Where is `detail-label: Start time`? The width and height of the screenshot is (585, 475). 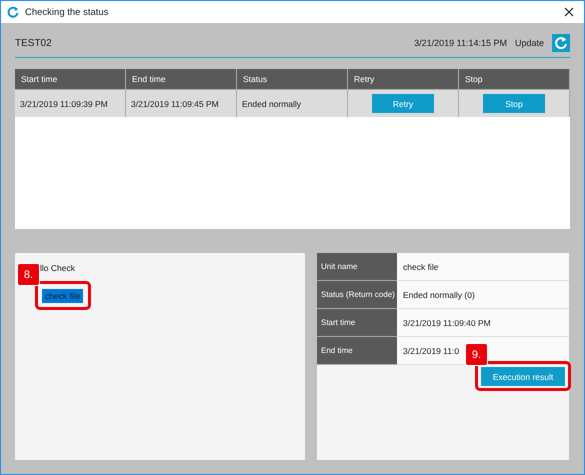 detail-label: Start time is located at coordinates (357, 323).